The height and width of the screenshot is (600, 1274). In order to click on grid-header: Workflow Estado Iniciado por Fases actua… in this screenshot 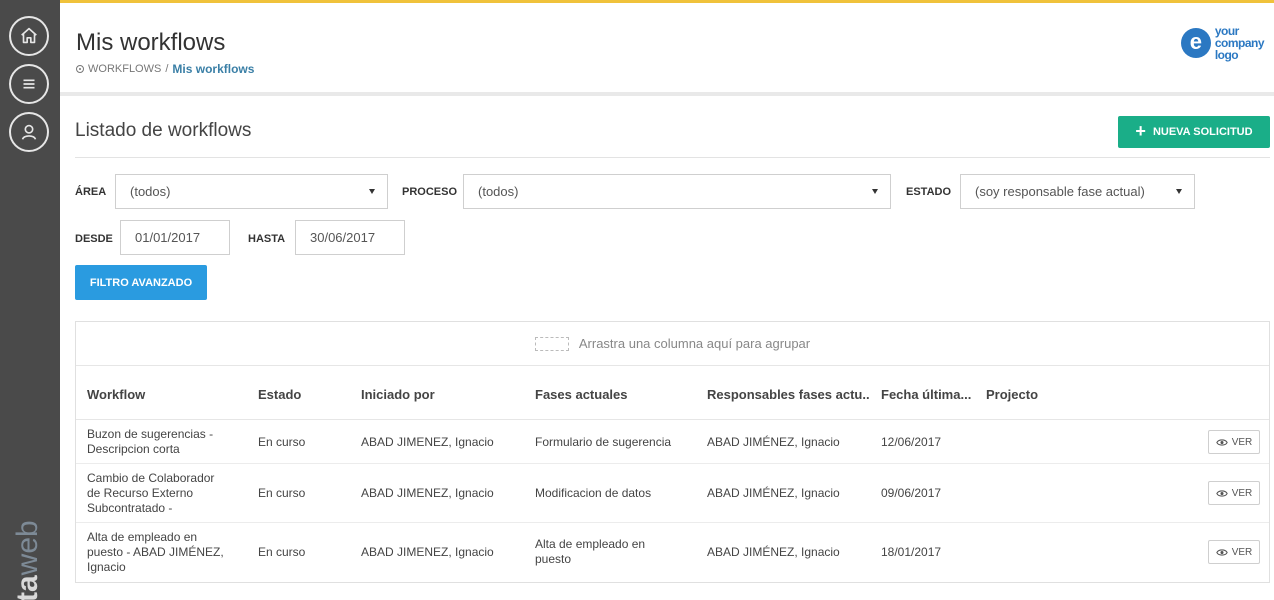, I will do `click(672, 393)`.